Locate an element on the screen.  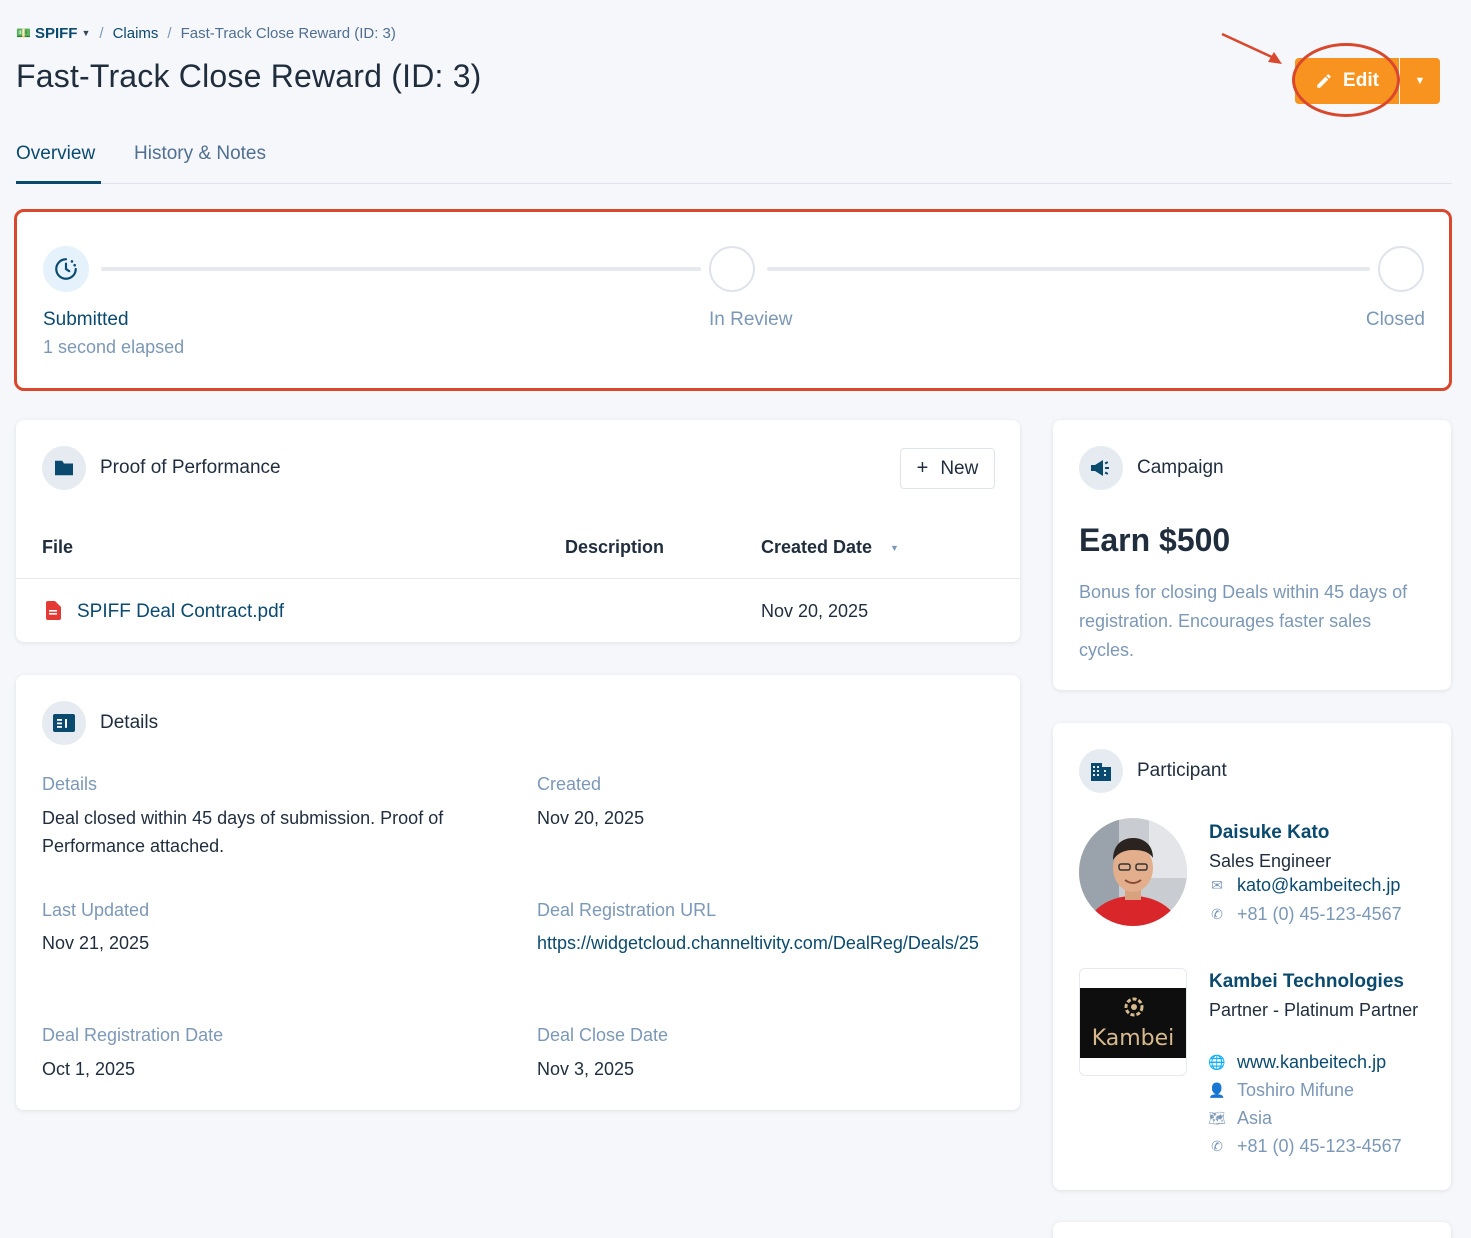
logo-emblem-icon is located at coordinates (1134, 1007).